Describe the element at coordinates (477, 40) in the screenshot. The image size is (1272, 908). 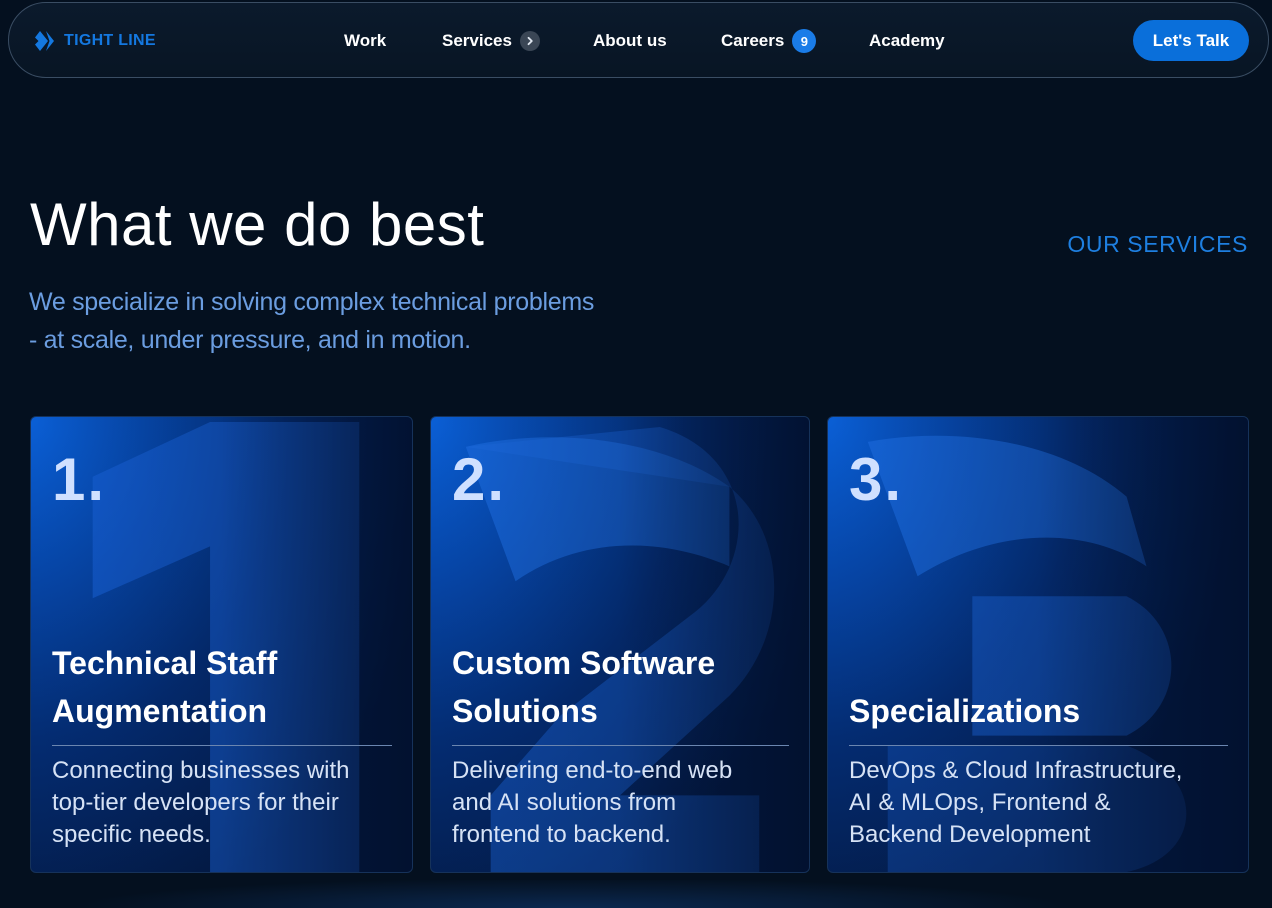
I see `nav-item-label: Services` at that location.